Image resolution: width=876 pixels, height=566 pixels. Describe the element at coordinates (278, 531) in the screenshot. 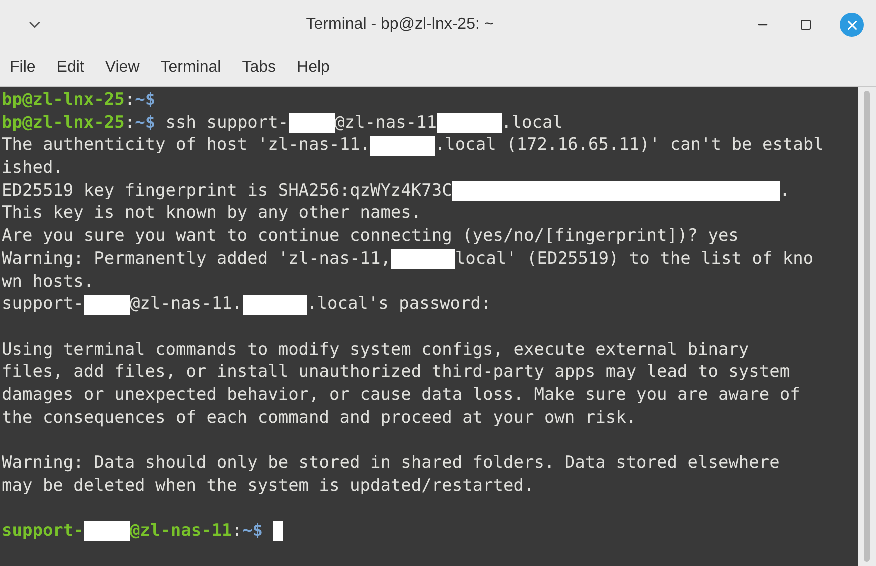

I see `text-cursor` at that location.